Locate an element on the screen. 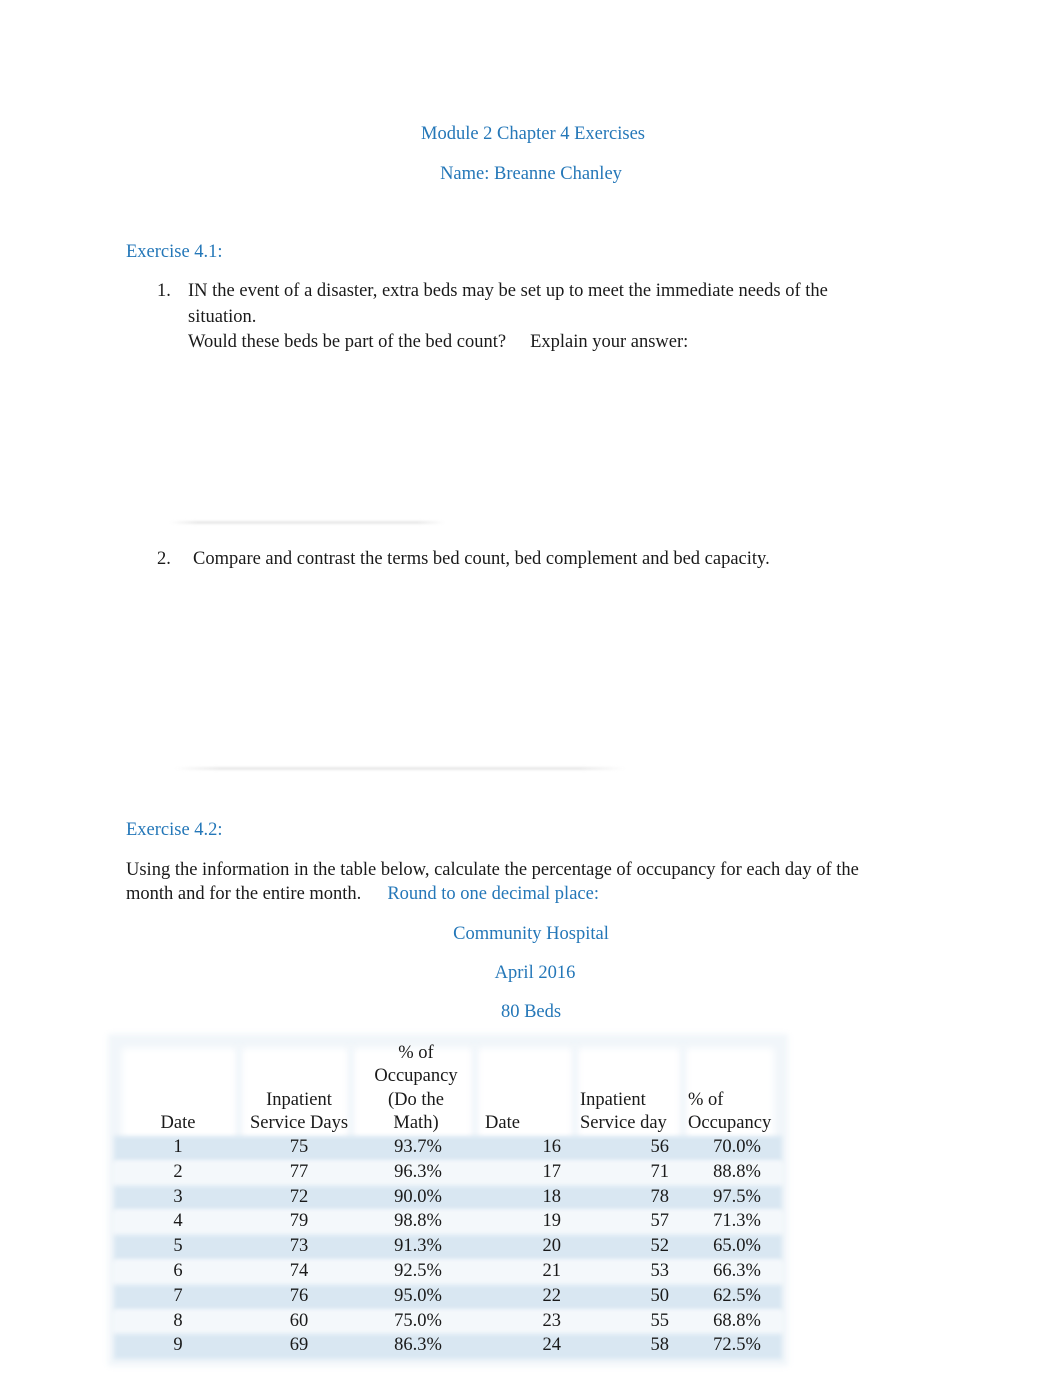 The image size is (1062, 1377). cell-occupancy-left: 86.3% is located at coordinates (418, 1345).